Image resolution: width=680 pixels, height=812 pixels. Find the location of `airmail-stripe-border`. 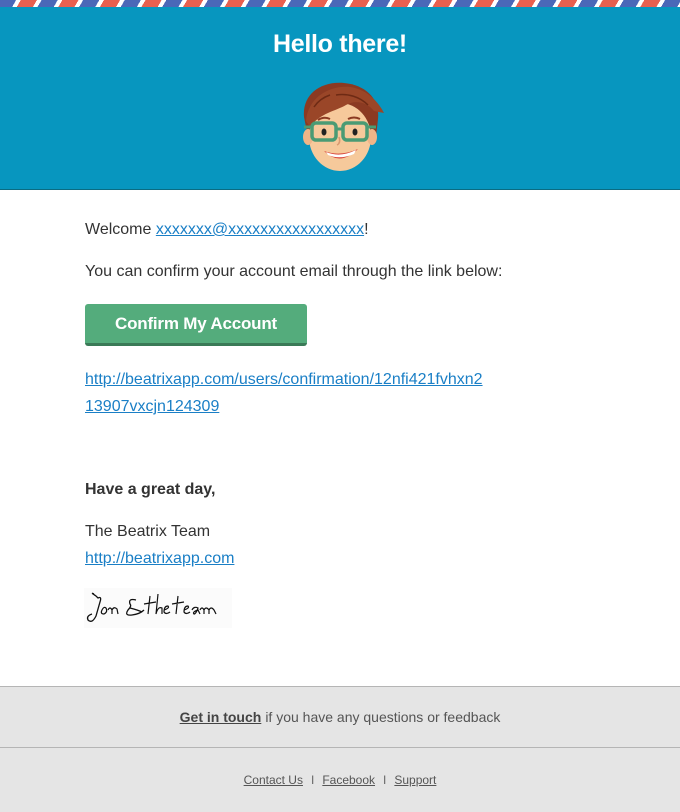

airmail-stripe-border is located at coordinates (340, 3).